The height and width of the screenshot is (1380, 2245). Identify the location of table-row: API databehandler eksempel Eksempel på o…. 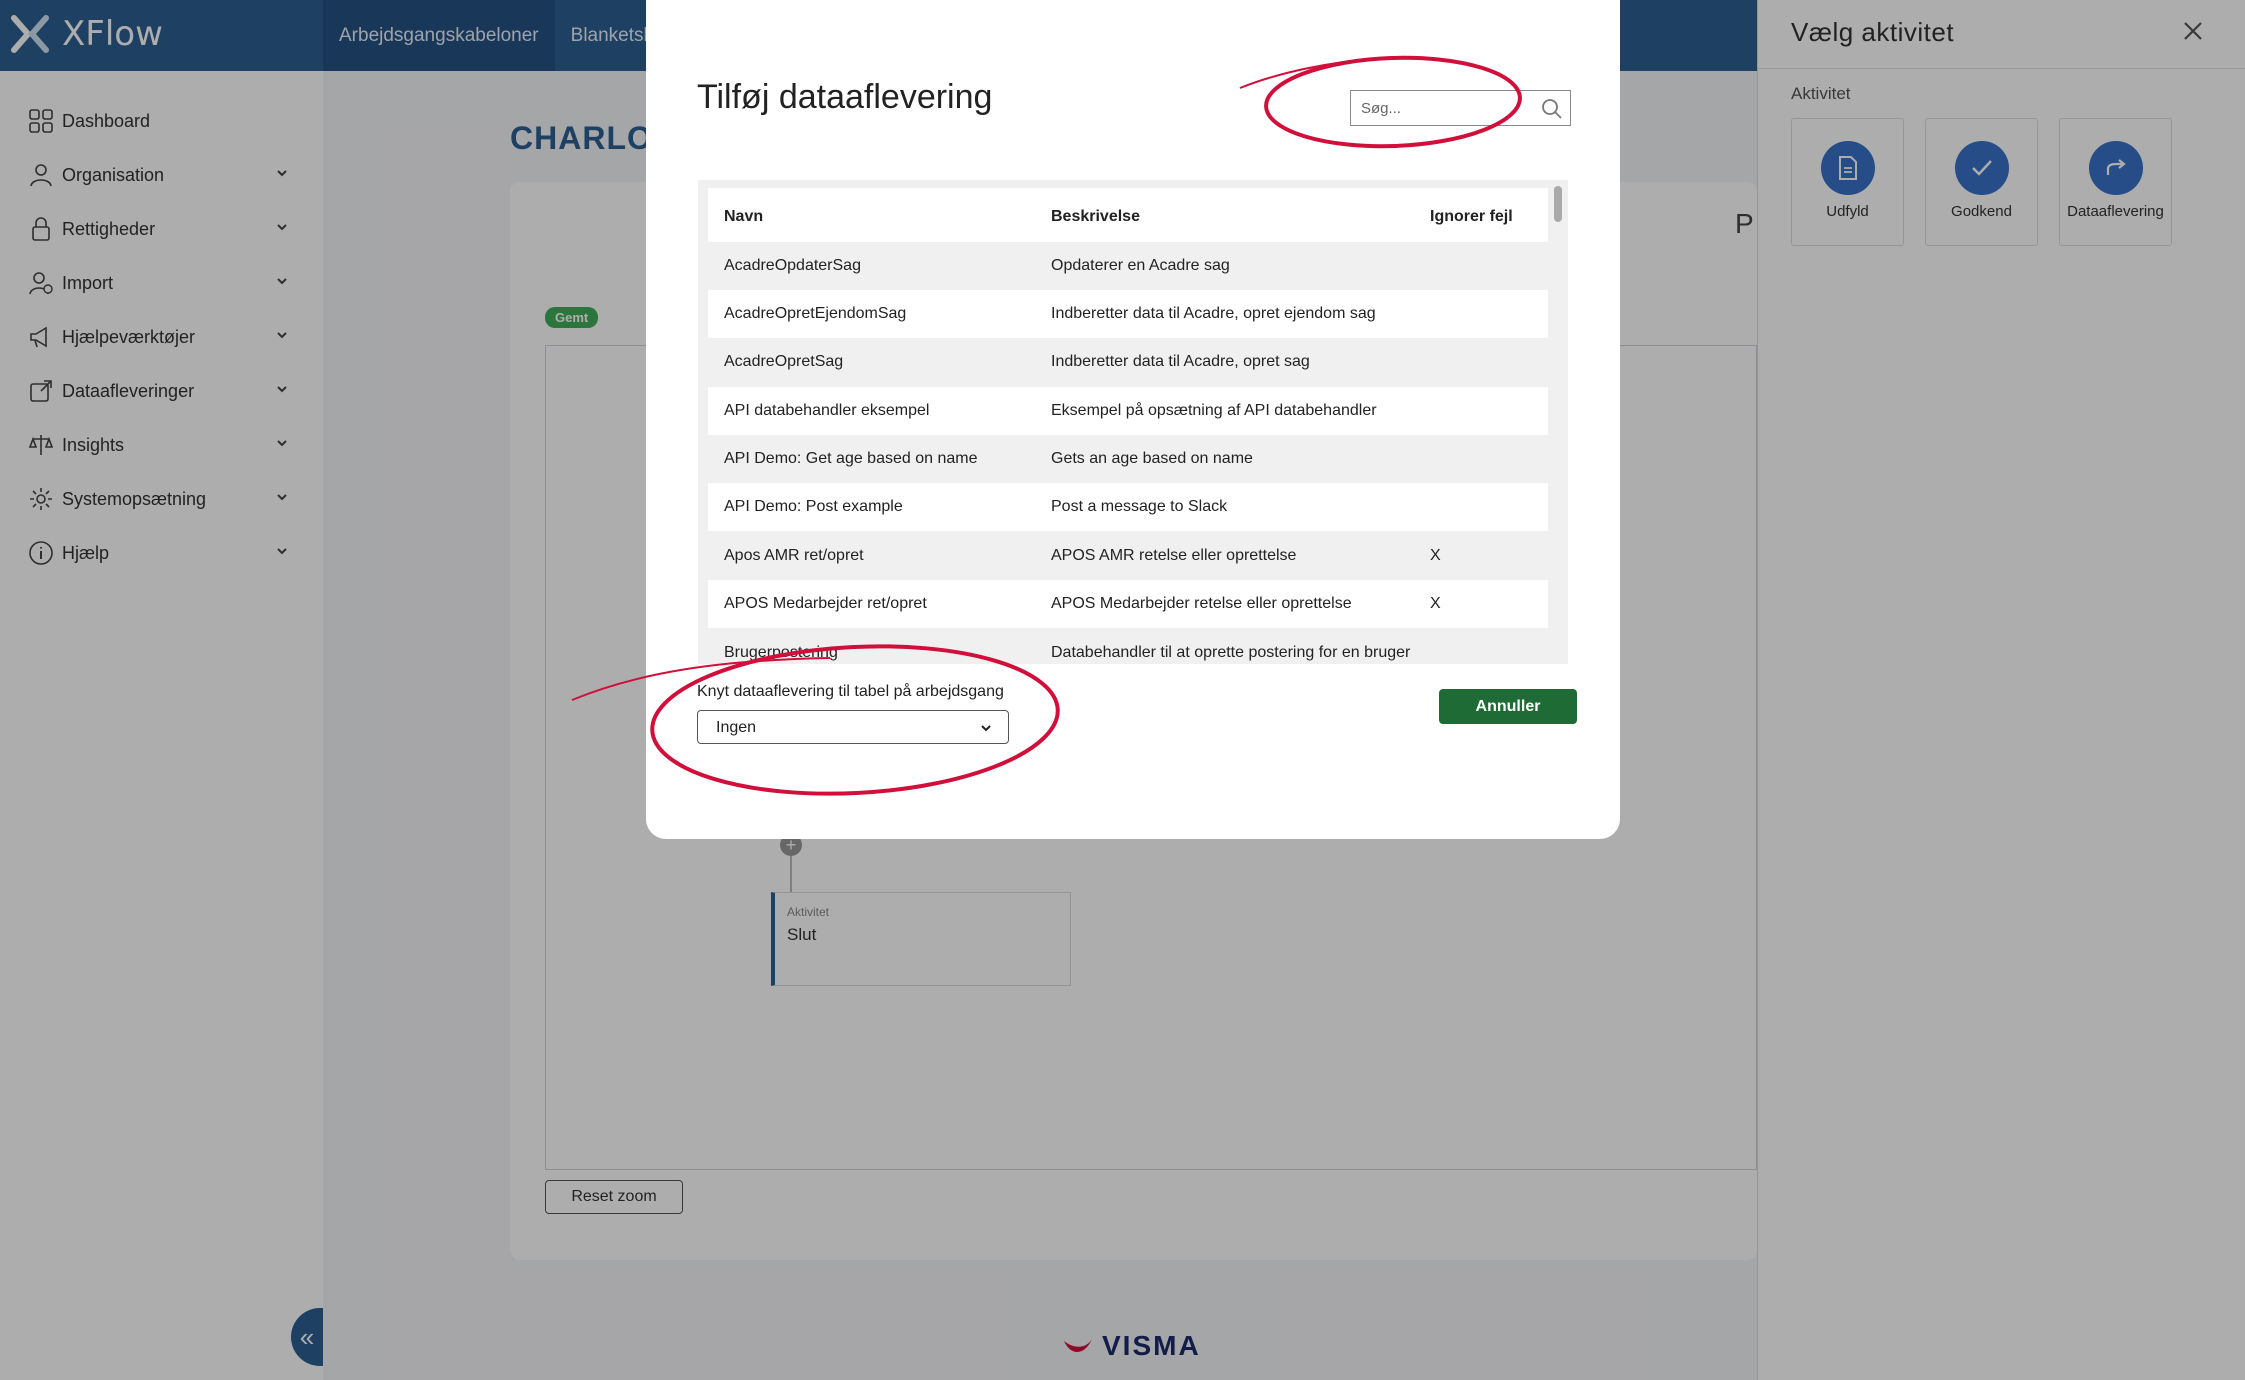
(1128, 411).